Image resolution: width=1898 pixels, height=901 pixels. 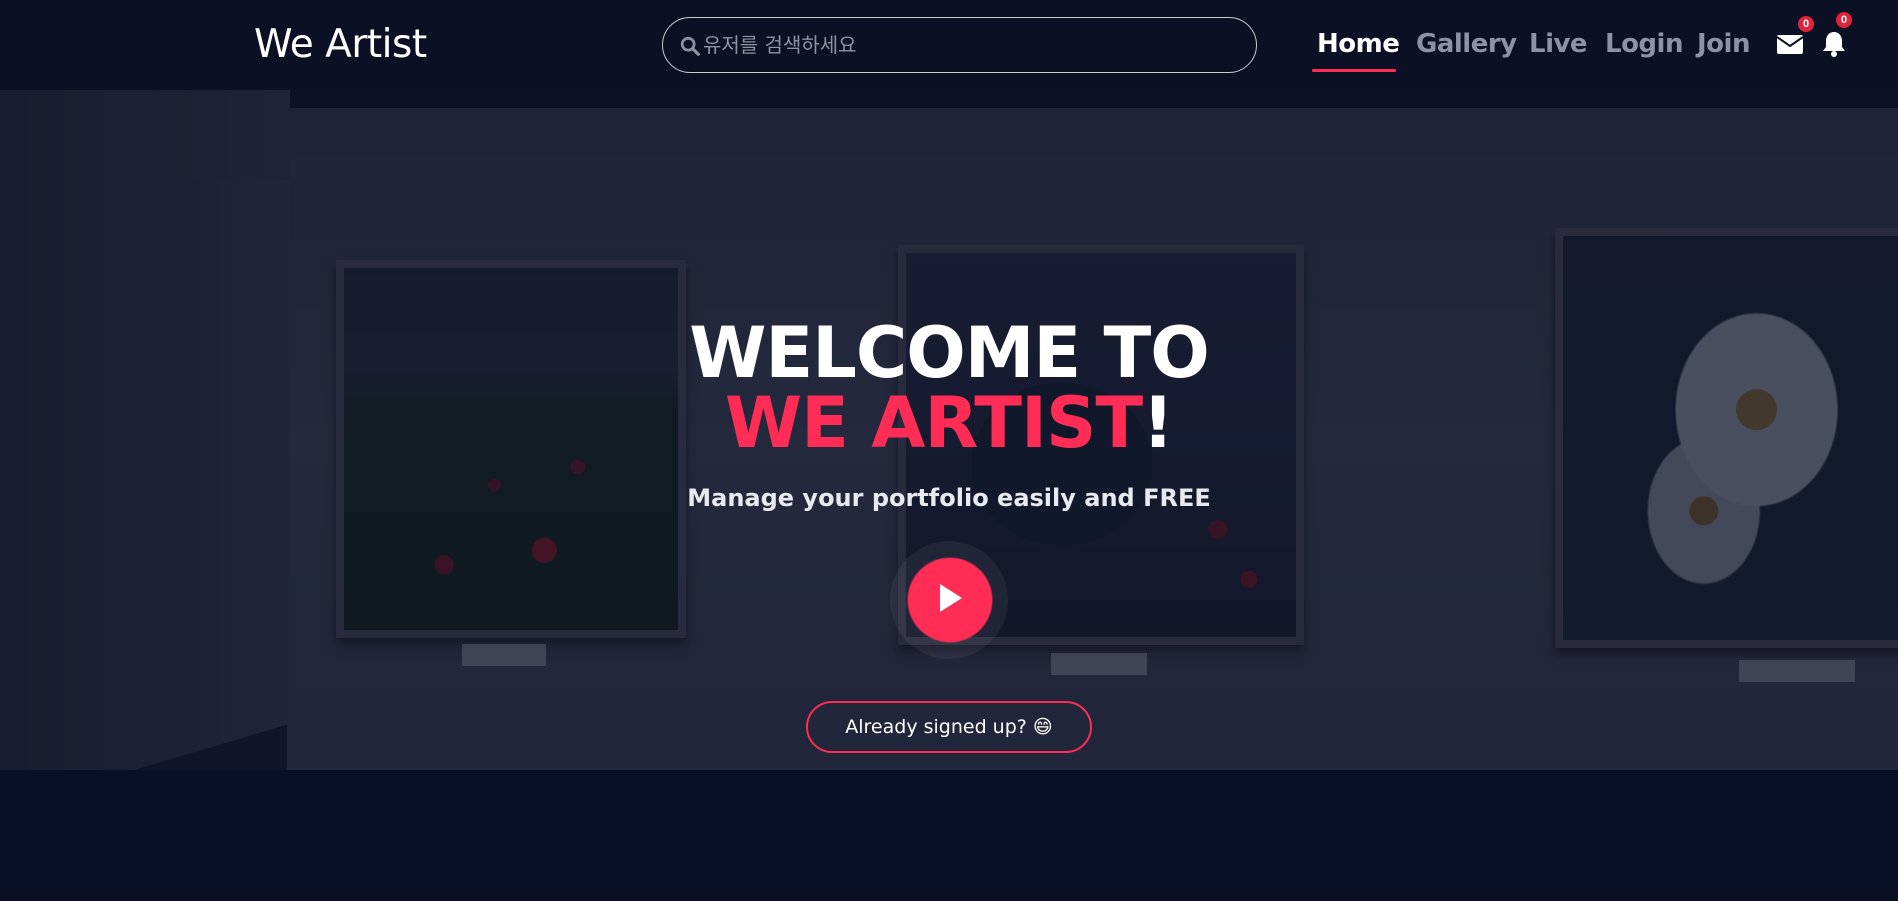 I want to click on play-video-button, so click(x=950, y=600).